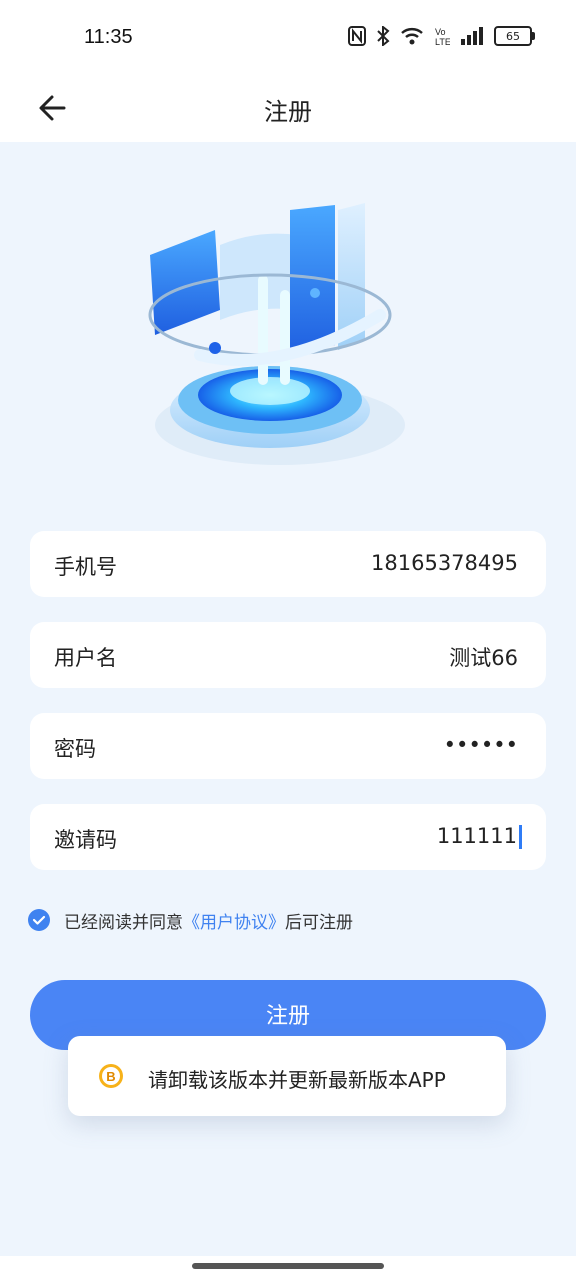  I want to click on toast: B 请卸载该版本并更新最新版本APP, so click(287, 1076).